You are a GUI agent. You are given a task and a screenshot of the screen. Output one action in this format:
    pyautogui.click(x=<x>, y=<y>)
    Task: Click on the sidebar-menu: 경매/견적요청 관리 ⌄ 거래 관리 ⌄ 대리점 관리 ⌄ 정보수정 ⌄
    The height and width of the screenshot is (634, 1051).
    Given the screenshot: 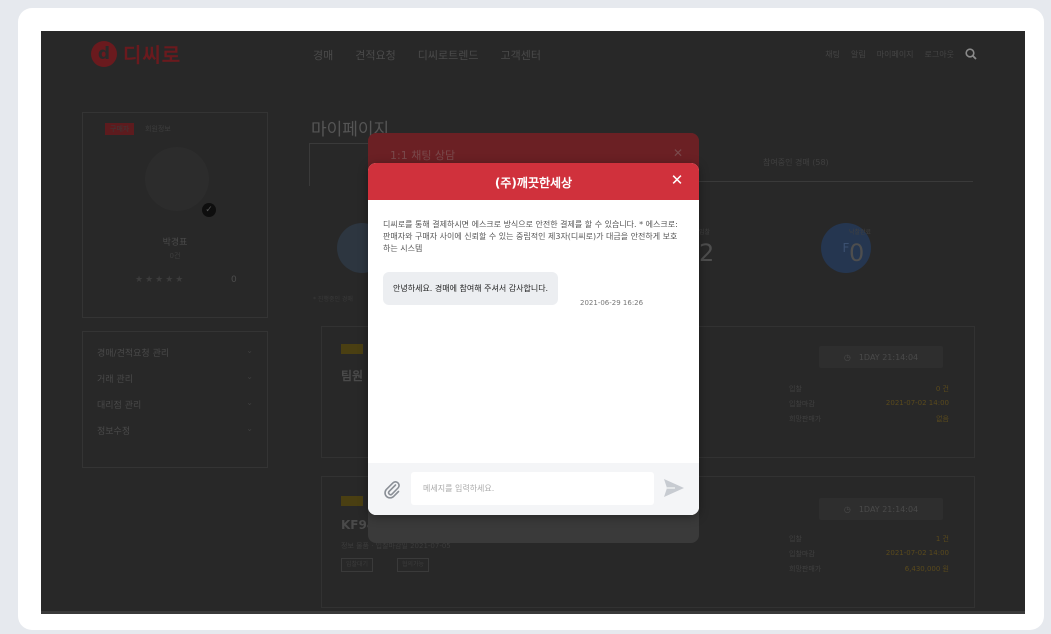 What is the action you would take?
    pyautogui.click(x=175, y=399)
    